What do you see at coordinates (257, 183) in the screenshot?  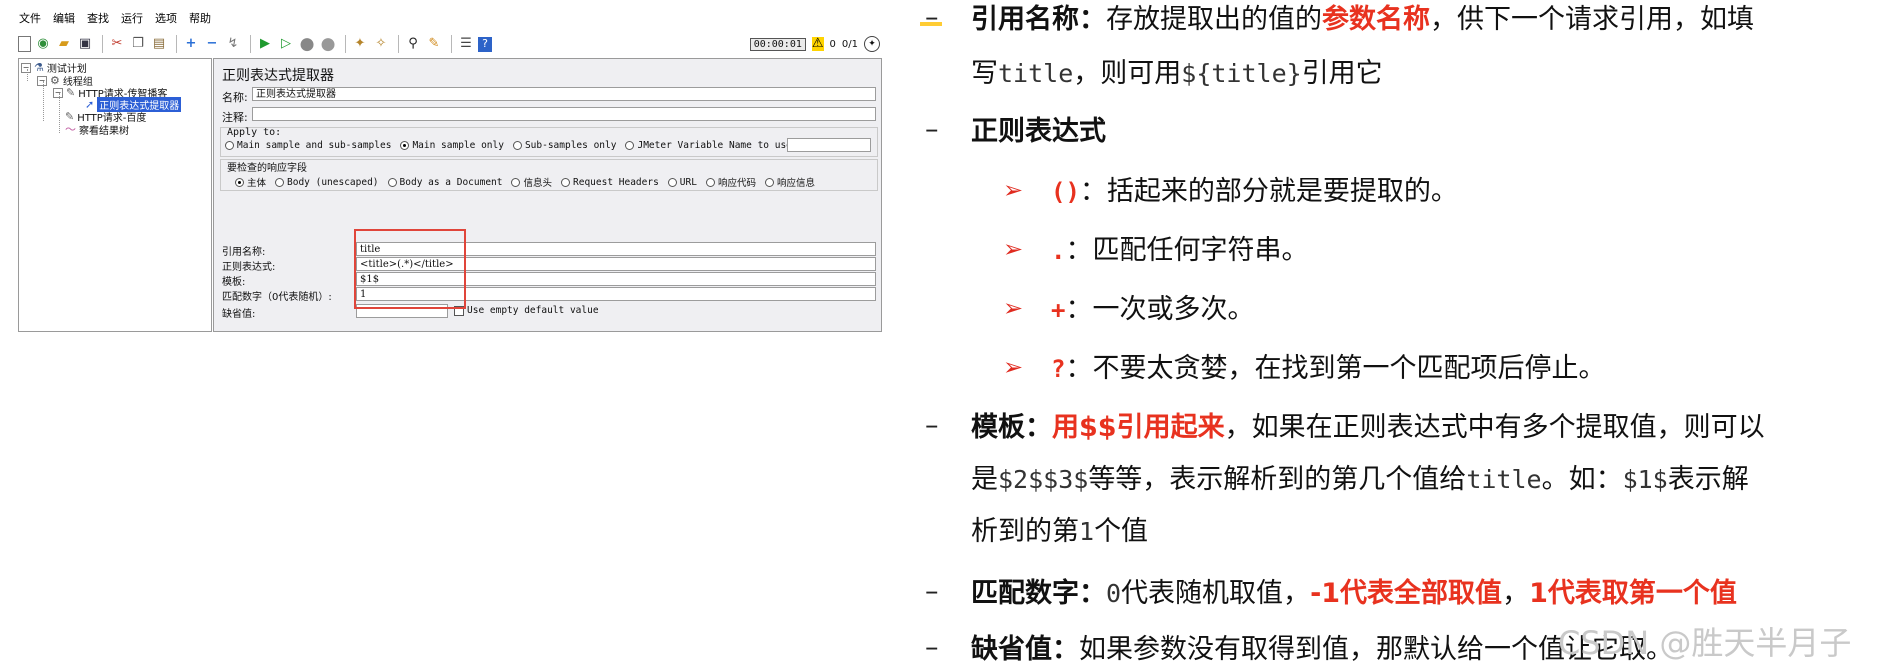 I see `radio-label: 主体` at bounding box center [257, 183].